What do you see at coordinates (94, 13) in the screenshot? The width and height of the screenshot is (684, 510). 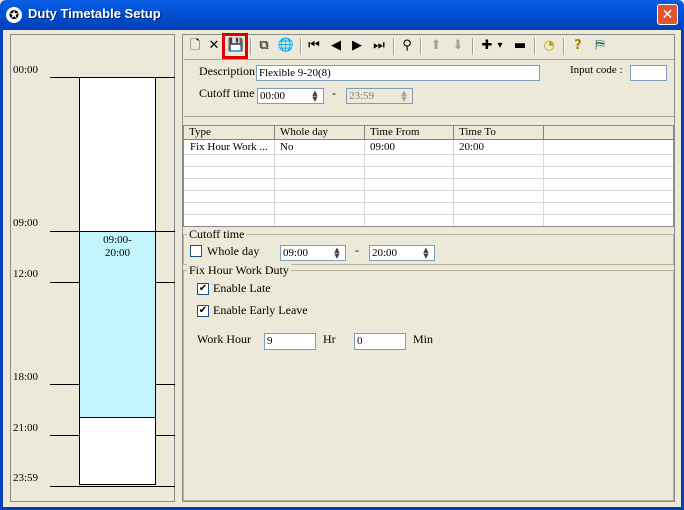 I see `window-title: Duty Timetable Setup` at bounding box center [94, 13].